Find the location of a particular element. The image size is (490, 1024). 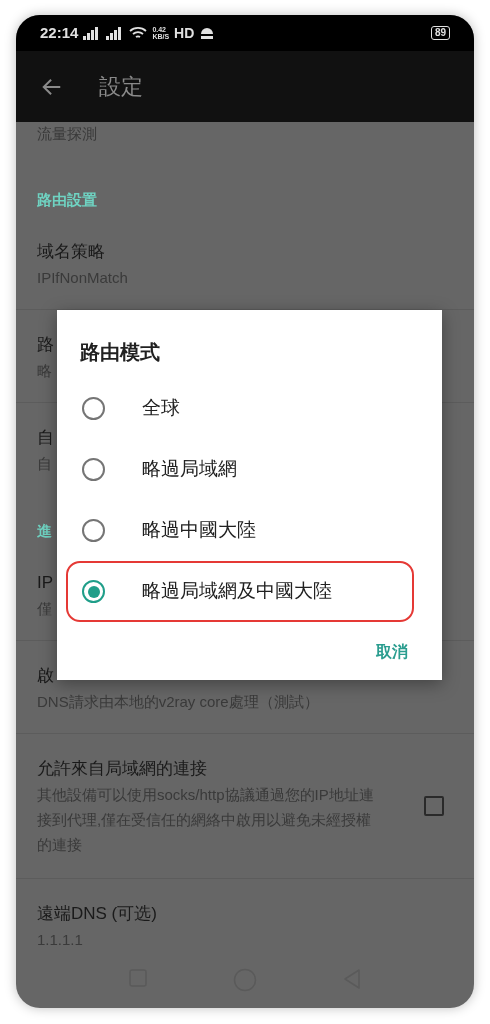

screen-title: 設定 is located at coordinates (121, 87).